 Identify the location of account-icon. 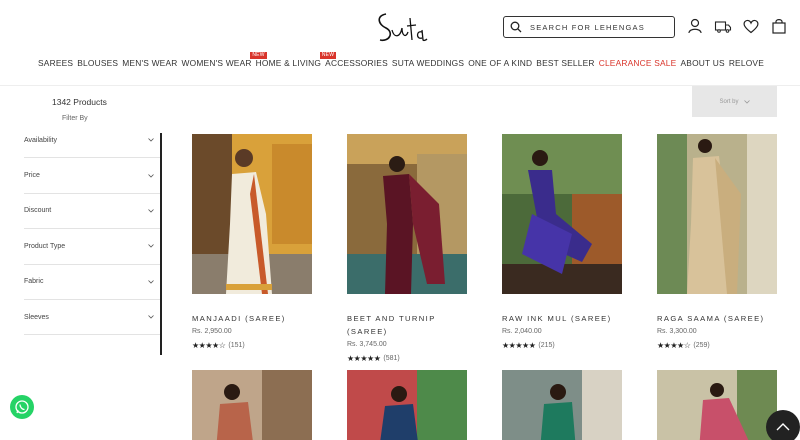
(695, 26).